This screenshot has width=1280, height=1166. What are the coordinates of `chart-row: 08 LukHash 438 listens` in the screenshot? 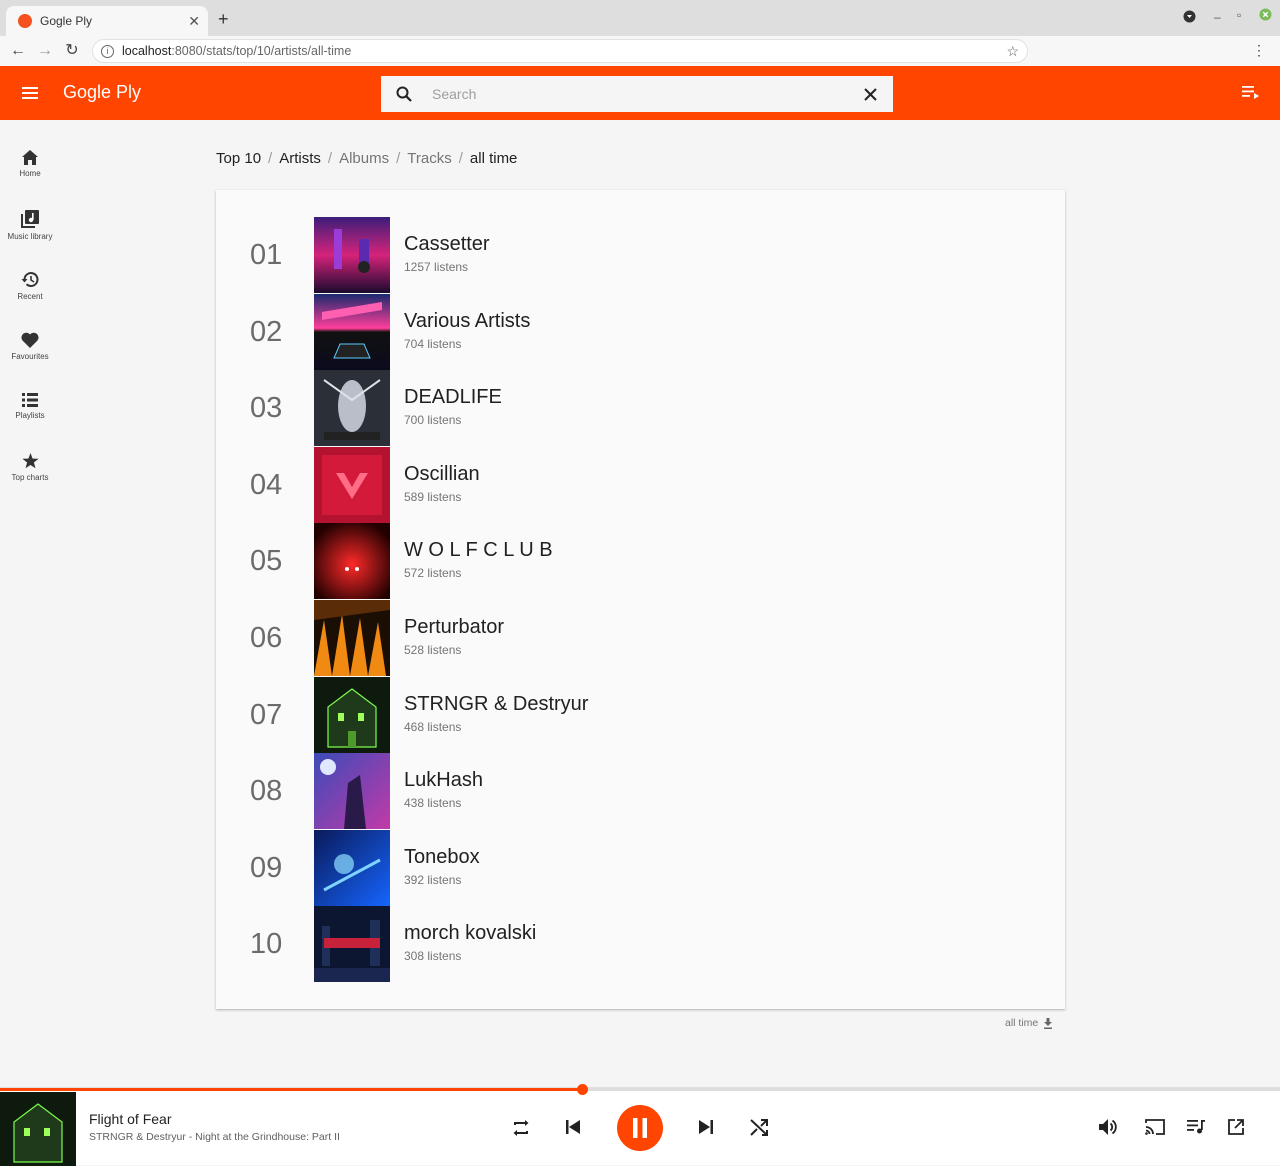 It's located at (640, 791).